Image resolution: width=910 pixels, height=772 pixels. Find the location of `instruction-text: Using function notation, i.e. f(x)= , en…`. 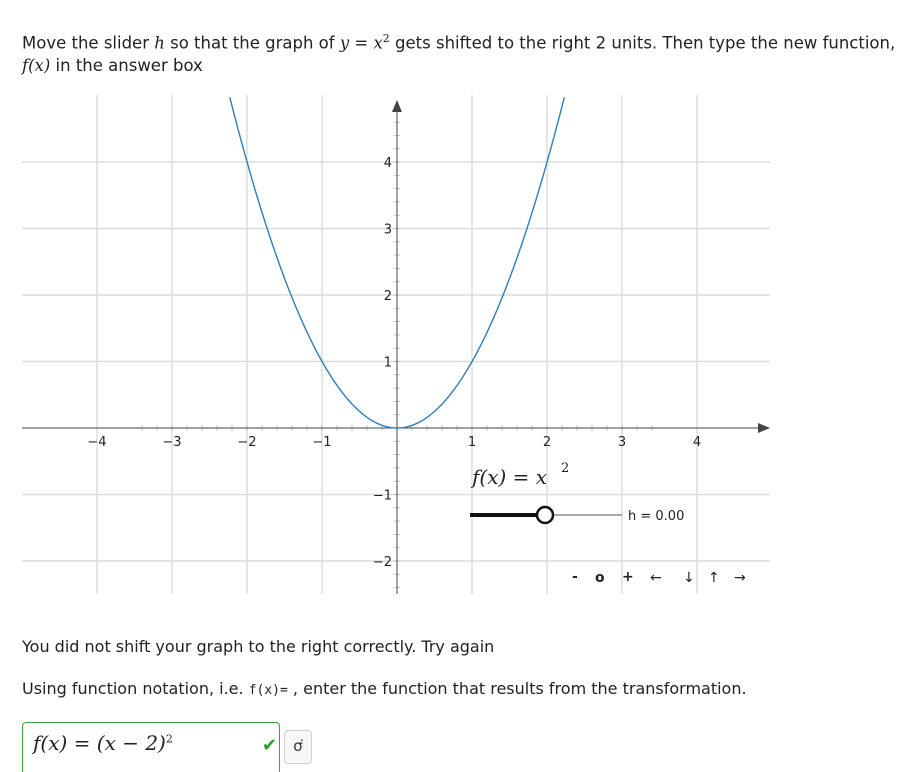

instruction-text: Using function notation, i.e. f(x)= , en… is located at coordinates (384, 688).